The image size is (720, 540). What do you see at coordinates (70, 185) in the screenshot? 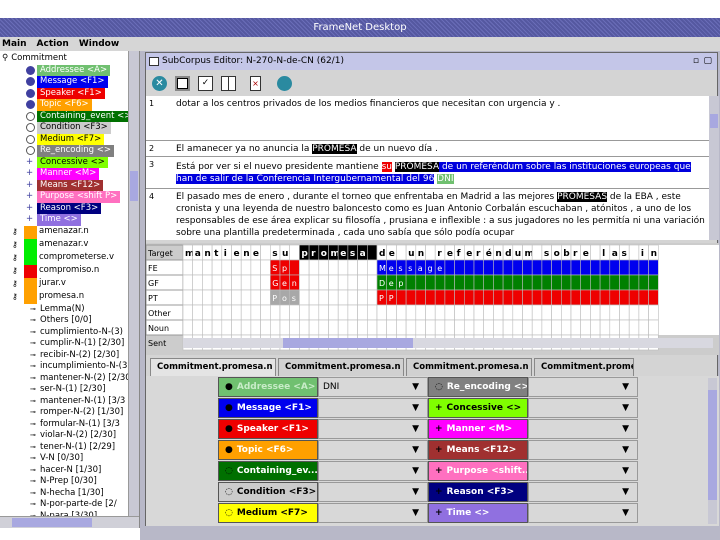
I see `tree-fe-item: + Means <F12>` at bounding box center [70, 185].